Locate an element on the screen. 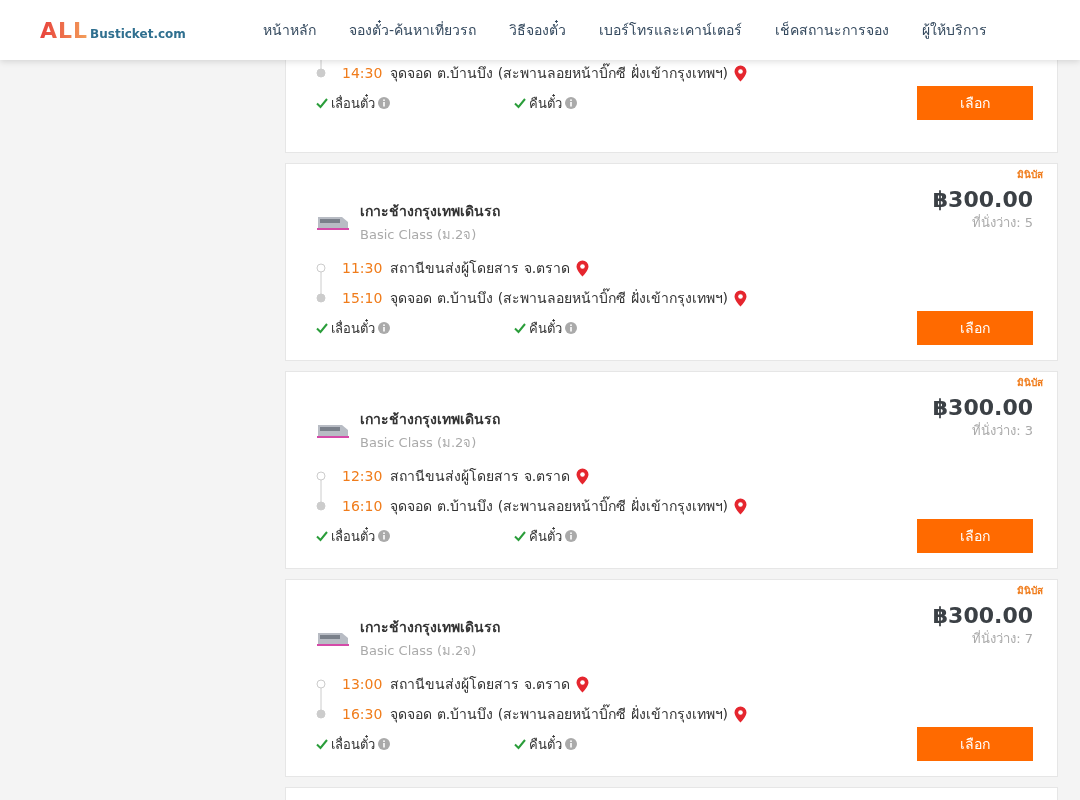 This screenshot has height=800, width=1080. seats-available: ที่นั่งว่าง: 3 is located at coordinates (1002, 430).